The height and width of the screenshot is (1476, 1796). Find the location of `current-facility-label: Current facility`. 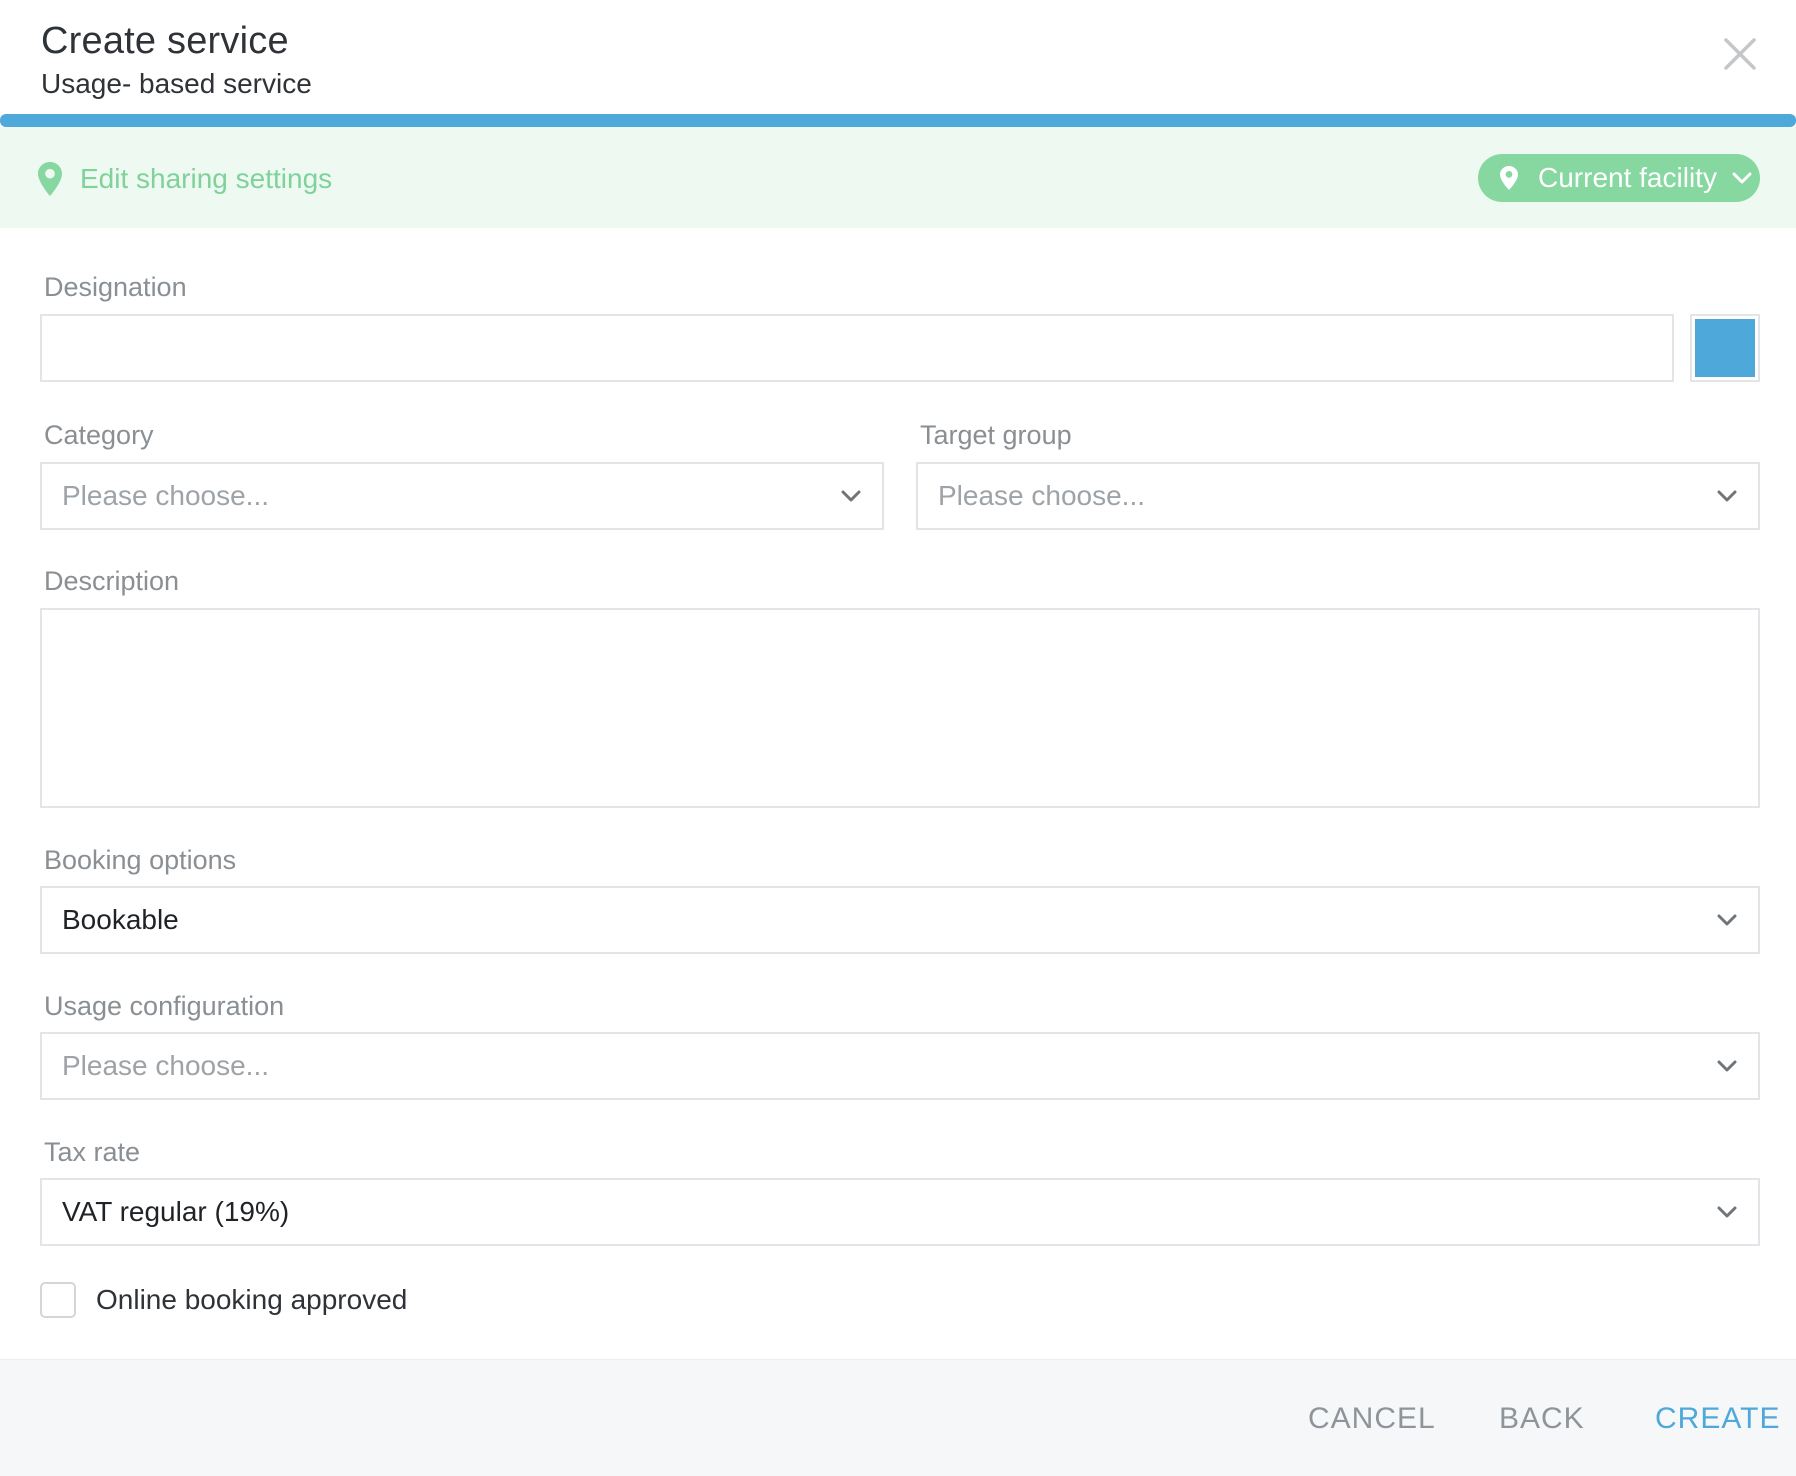

current-facility-label: Current facility is located at coordinates (1627, 177).